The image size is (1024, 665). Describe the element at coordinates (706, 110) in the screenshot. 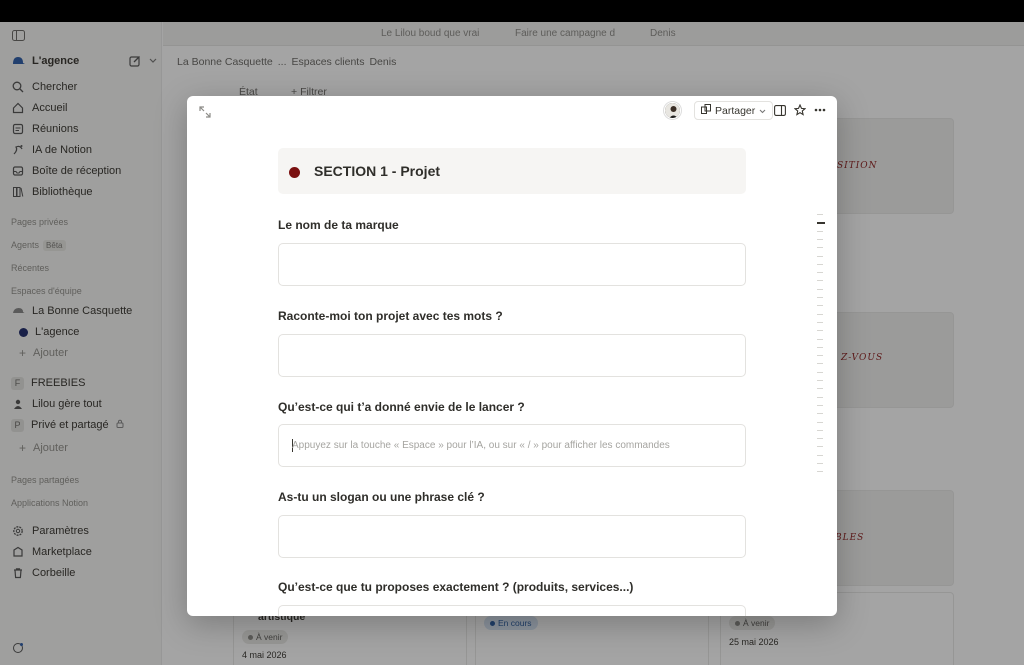

I see `share-icon` at that location.